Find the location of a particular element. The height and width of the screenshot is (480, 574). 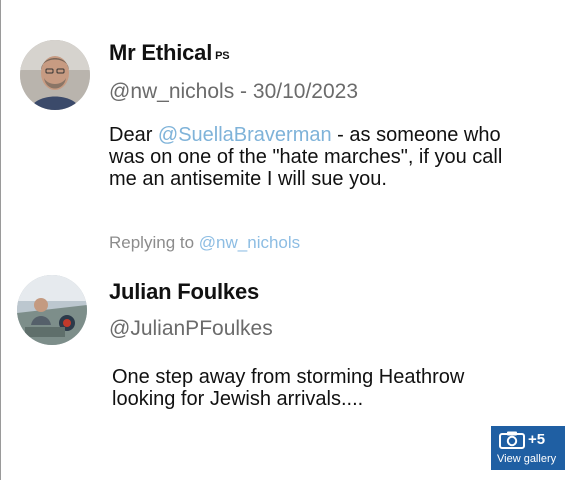

tweet-text-line: Dear @SuellaBraverman - as someone who is located at coordinates (334, 135).